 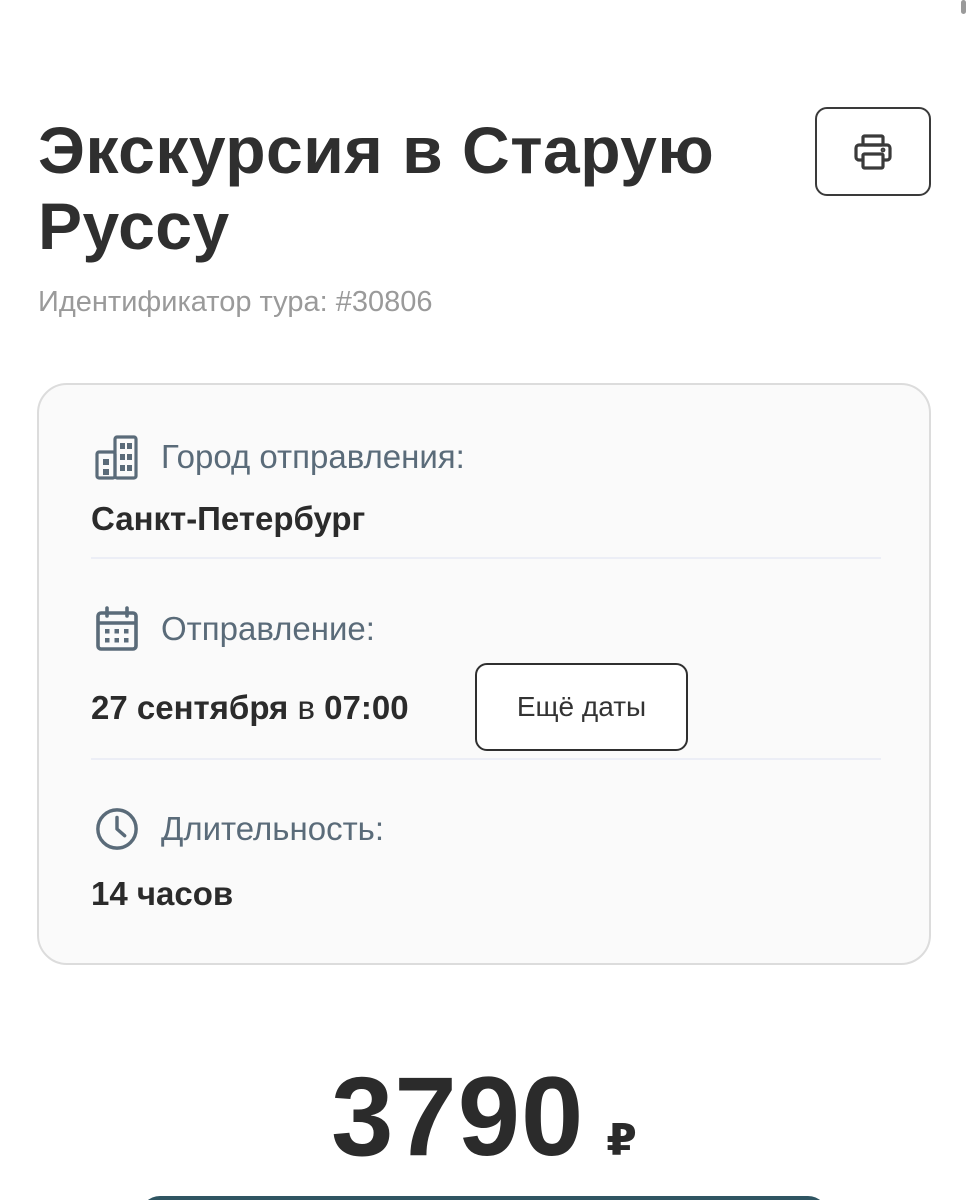 What do you see at coordinates (313, 456) in the screenshot?
I see `departure-city-label: Город отправления:` at bounding box center [313, 456].